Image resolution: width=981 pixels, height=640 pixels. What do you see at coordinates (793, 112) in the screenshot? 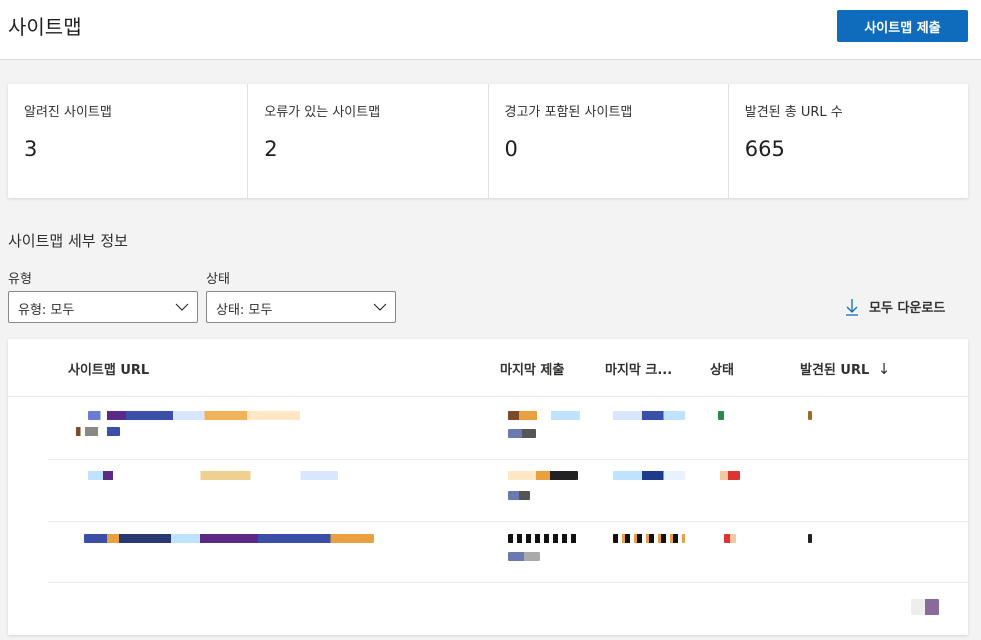
I see `stat-label: 발견된 총 URL 수` at bounding box center [793, 112].